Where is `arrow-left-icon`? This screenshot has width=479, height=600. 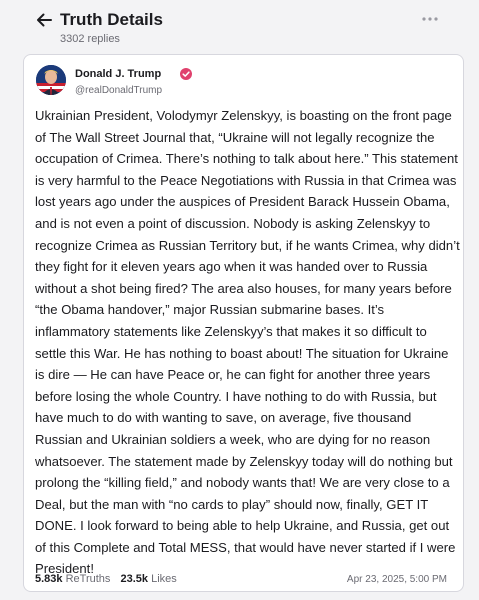
arrow-left-icon is located at coordinates (44, 20).